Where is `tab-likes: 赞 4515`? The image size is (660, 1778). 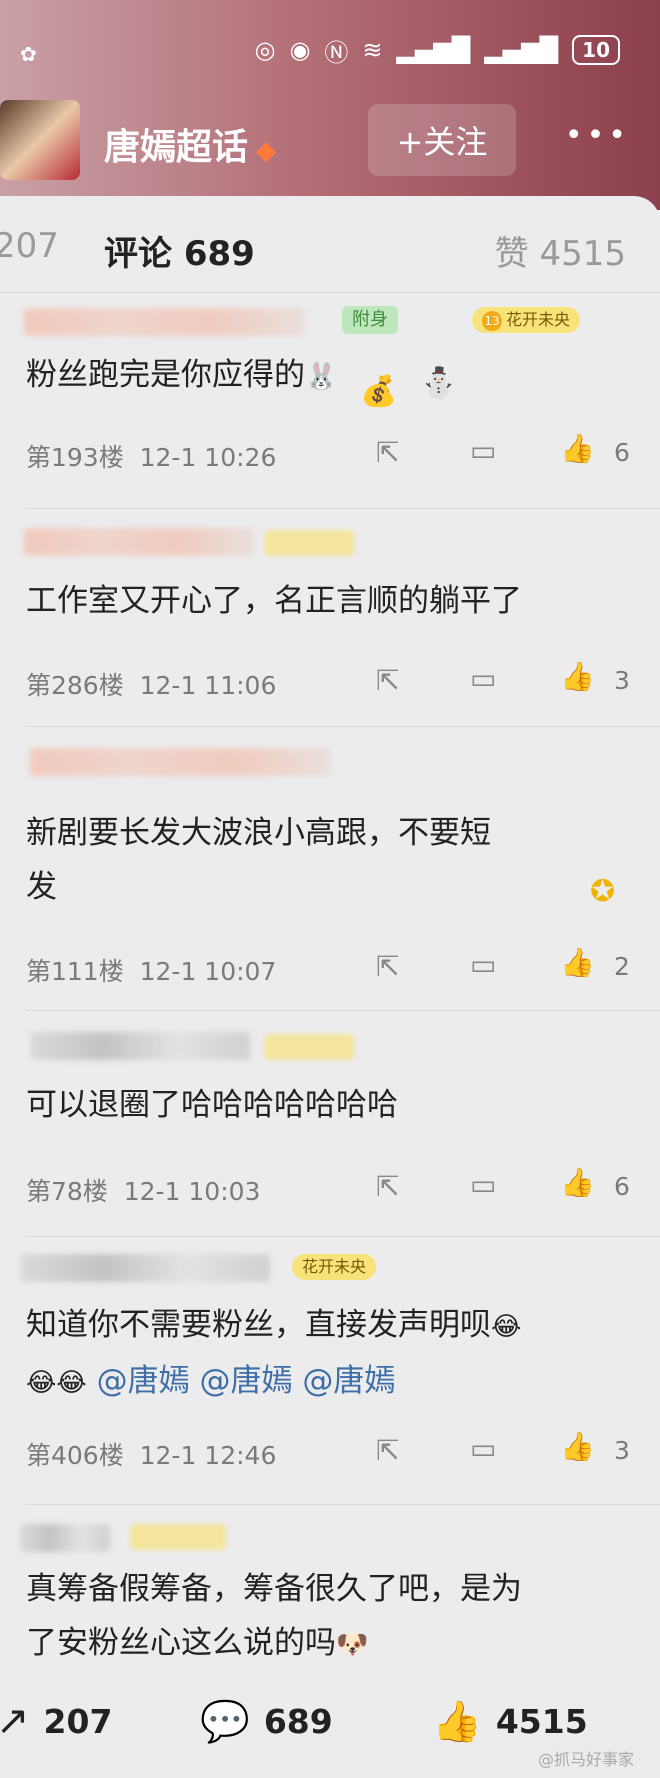
tab-likes: 赞 4515 is located at coordinates (560, 250).